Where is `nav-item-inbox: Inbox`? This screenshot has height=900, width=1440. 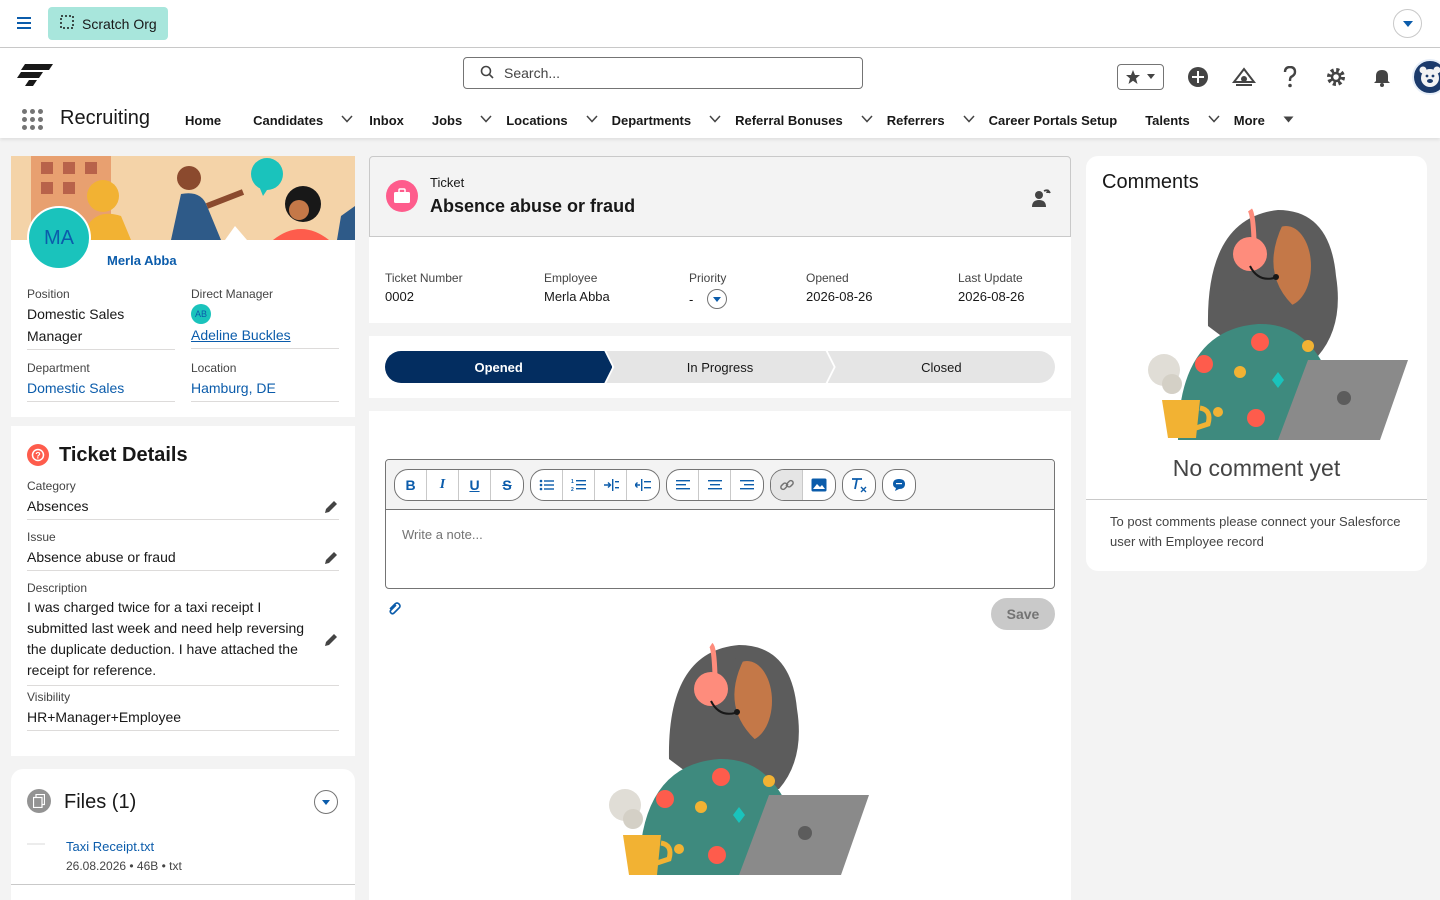
nav-item-inbox: Inbox is located at coordinates (386, 120).